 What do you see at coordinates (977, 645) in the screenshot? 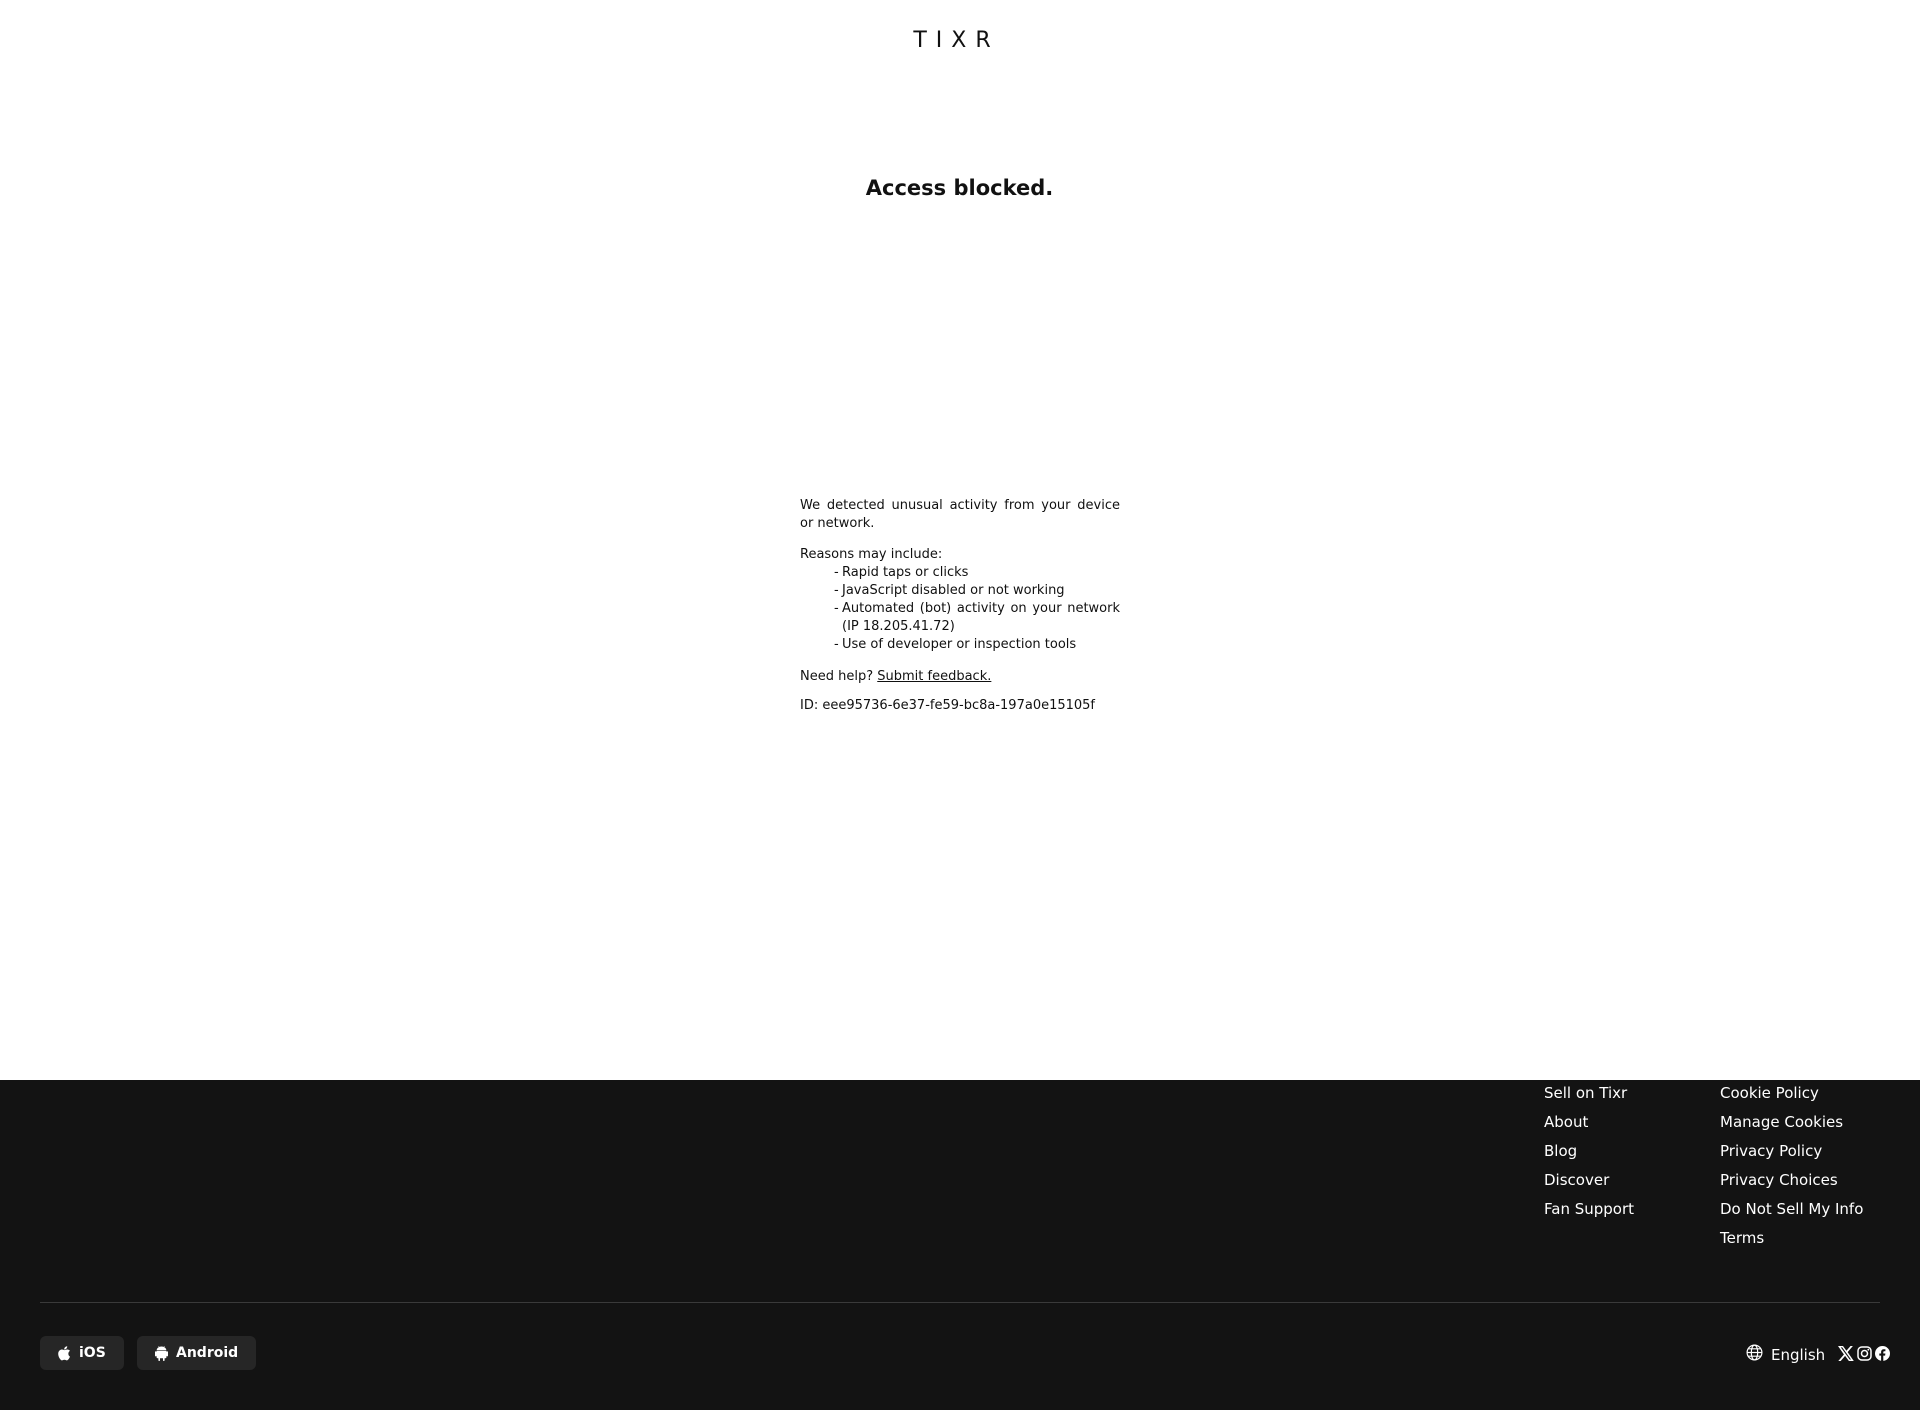
I see `reason-item: Use of developer or inspection tools` at bounding box center [977, 645].